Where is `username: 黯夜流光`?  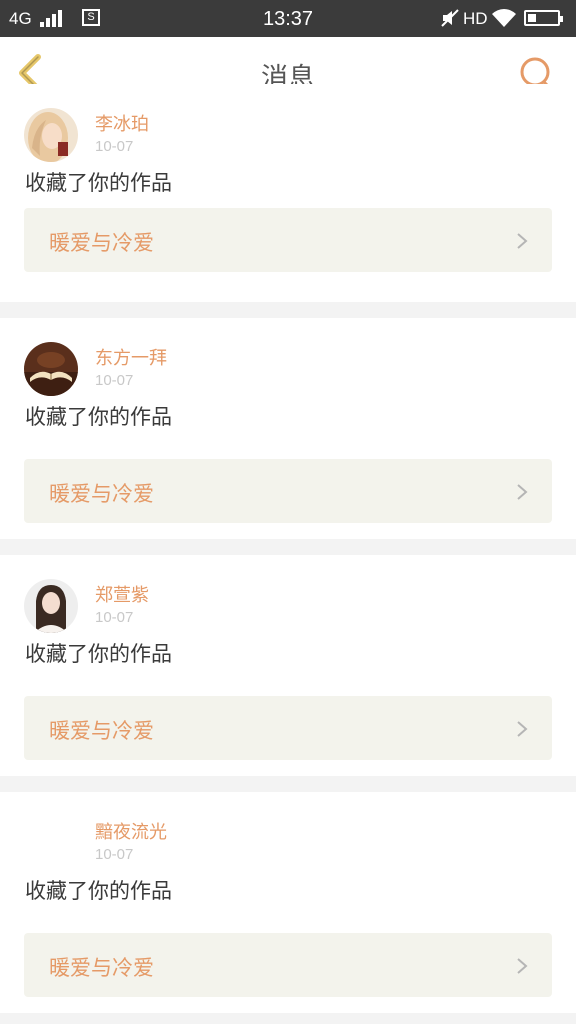
username: 黯夜流光 is located at coordinates (131, 831).